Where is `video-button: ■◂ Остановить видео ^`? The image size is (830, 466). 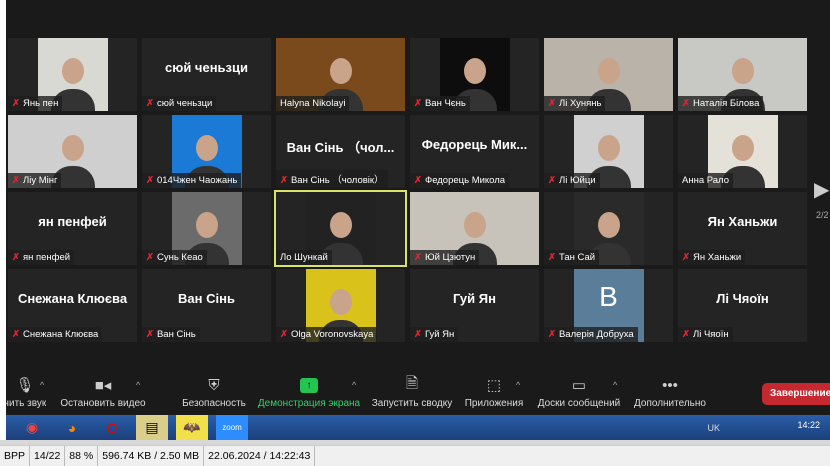
video-button: ■◂ Остановить видео ^ is located at coordinates (103, 390).